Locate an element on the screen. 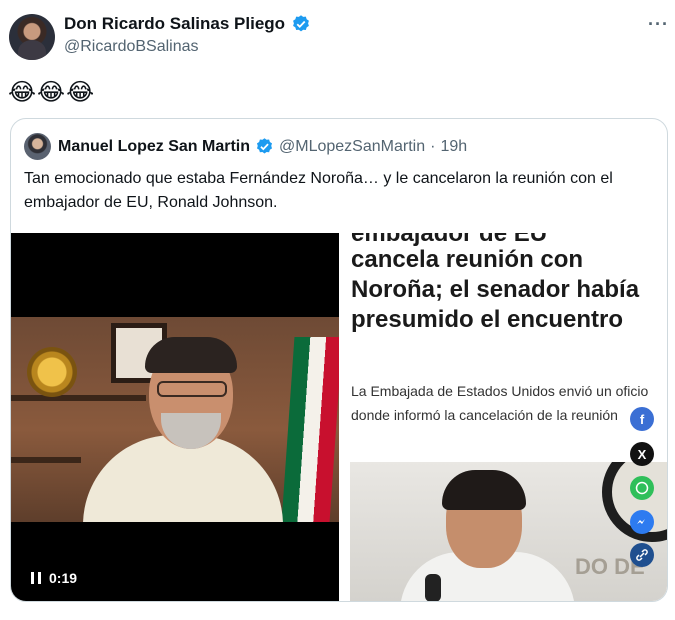 This screenshot has height=620, width=675. author-avatar is located at coordinates (32, 37).